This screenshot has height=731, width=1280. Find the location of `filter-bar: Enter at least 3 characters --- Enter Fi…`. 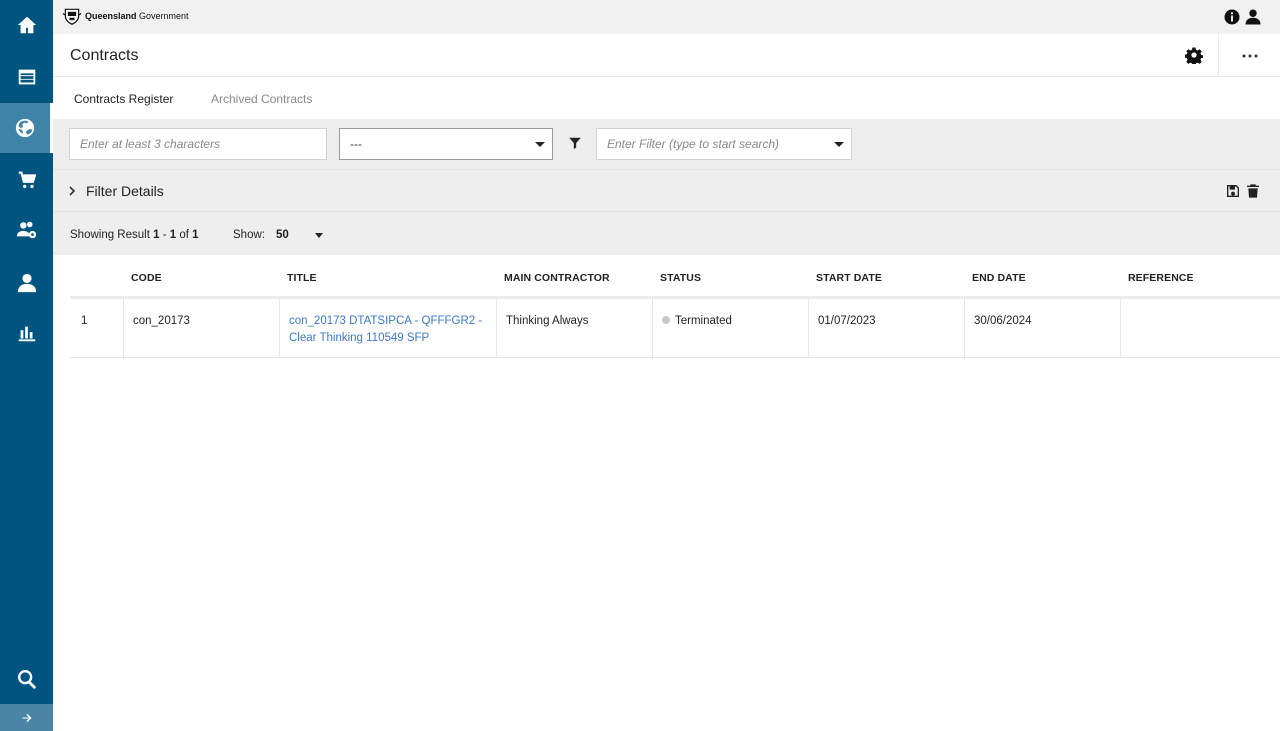

filter-bar: Enter at least 3 characters --- Enter Fi… is located at coordinates (666, 144).